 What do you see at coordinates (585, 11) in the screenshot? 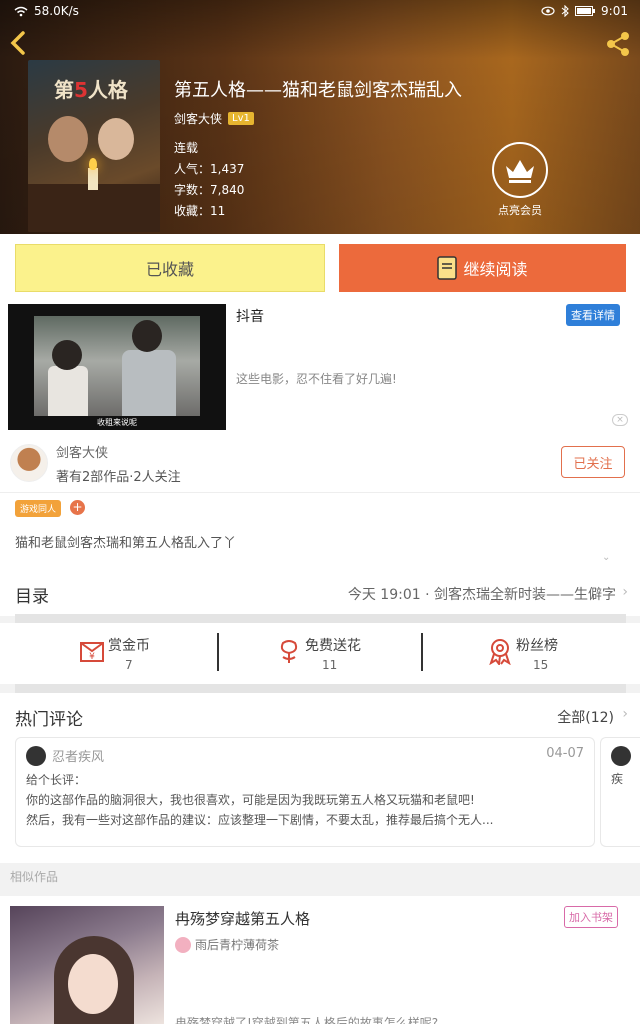
I see `battery-icon` at bounding box center [585, 11].